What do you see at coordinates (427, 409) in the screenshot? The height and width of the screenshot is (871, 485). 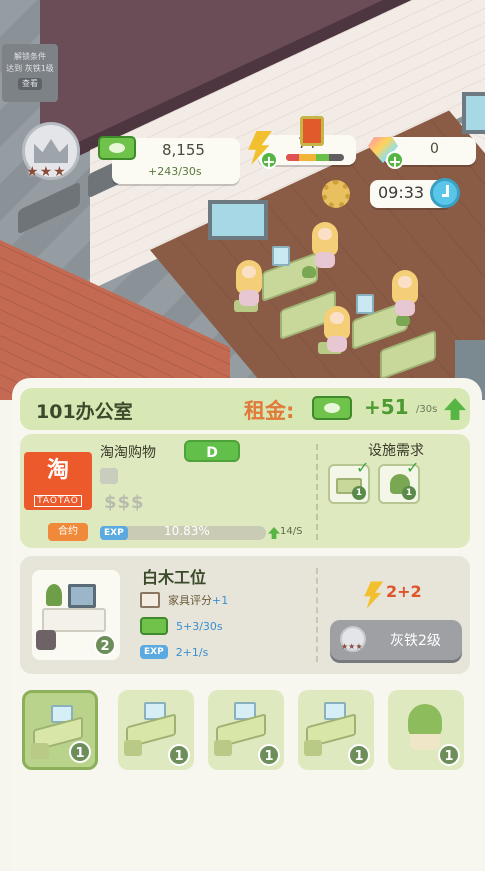 I see `rent-unit: /30s` at bounding box center [427, 409].